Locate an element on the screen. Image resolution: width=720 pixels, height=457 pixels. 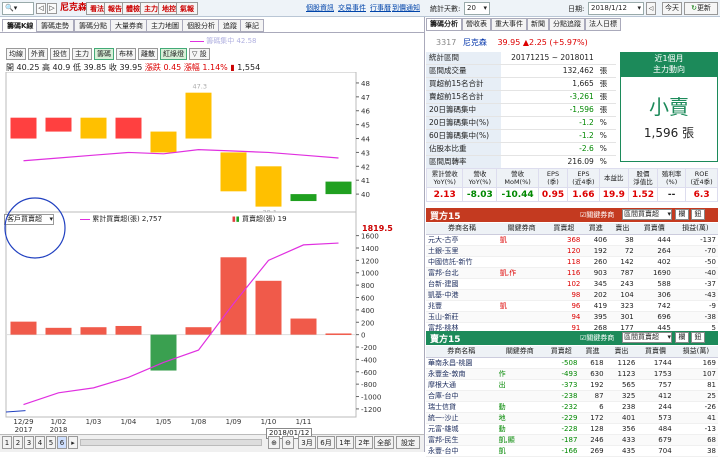
broker-name: 華南永昌-桃園 is located at coordinates (461, 363).